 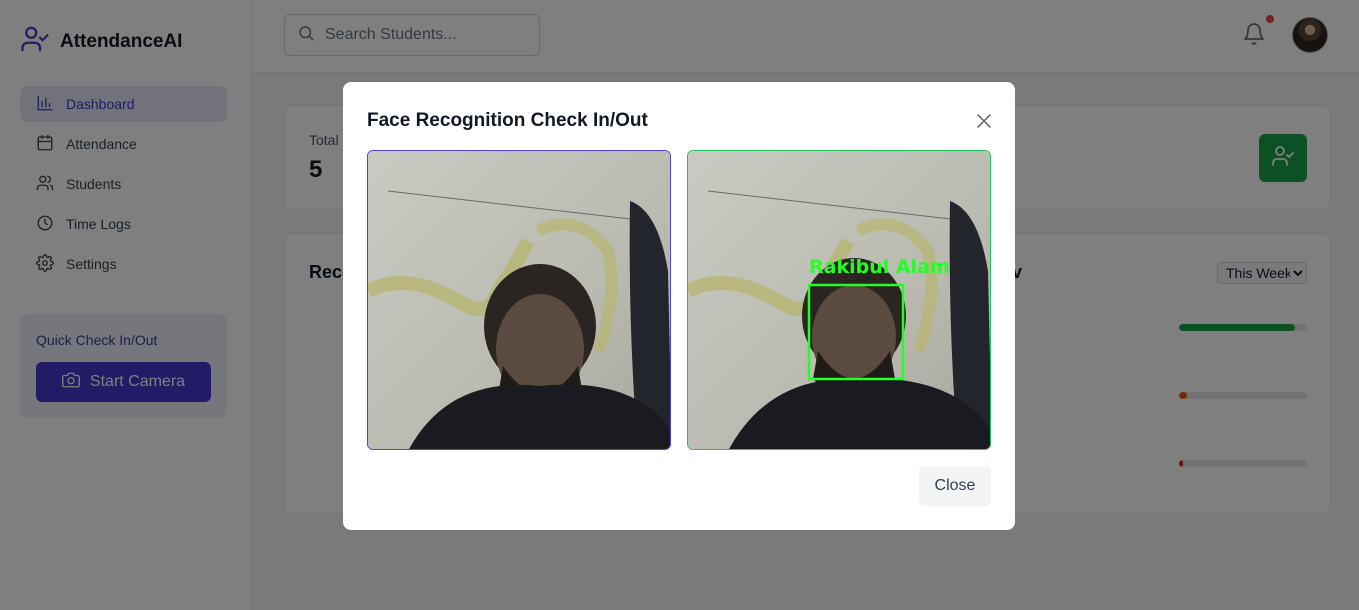 I want to click on close-button: Close, so click(x=955, y=486).